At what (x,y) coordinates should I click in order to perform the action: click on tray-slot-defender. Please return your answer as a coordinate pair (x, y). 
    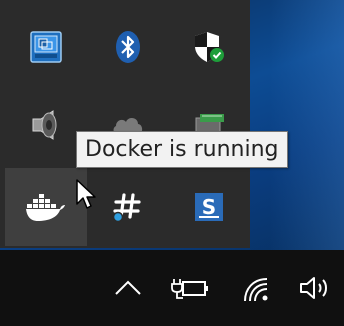
    Looking at the image, I should click on (209, 47).